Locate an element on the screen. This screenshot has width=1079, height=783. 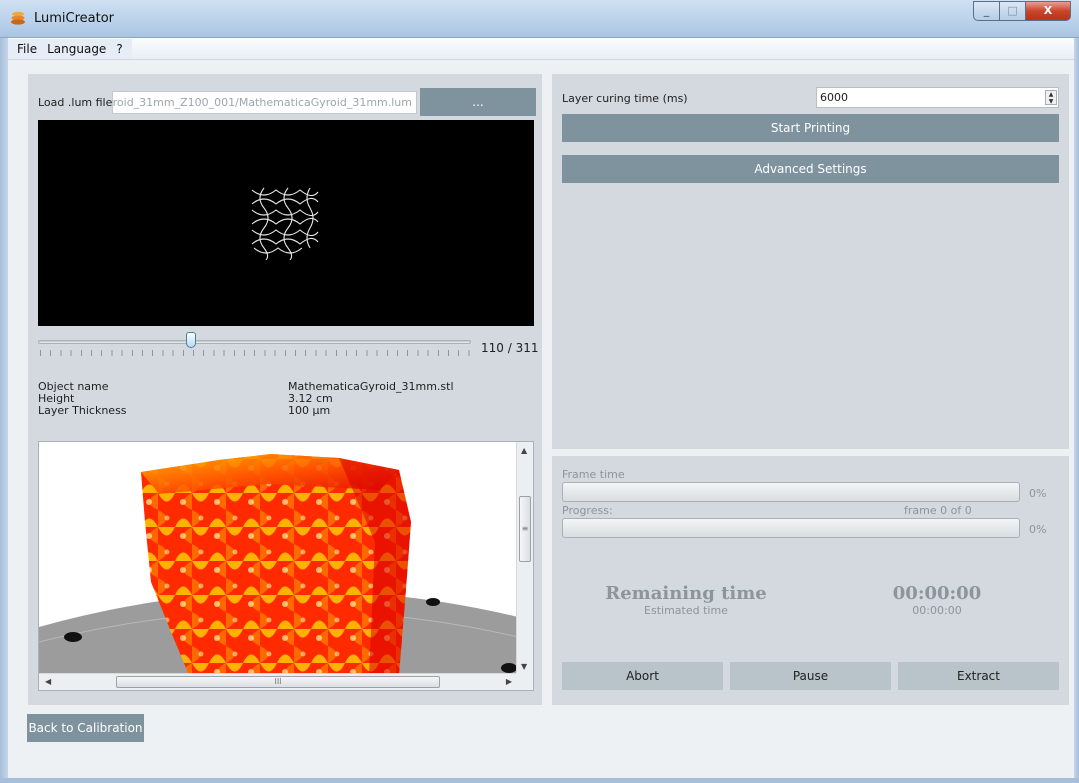
layer-slider-track is located at coordinates (254, 342).